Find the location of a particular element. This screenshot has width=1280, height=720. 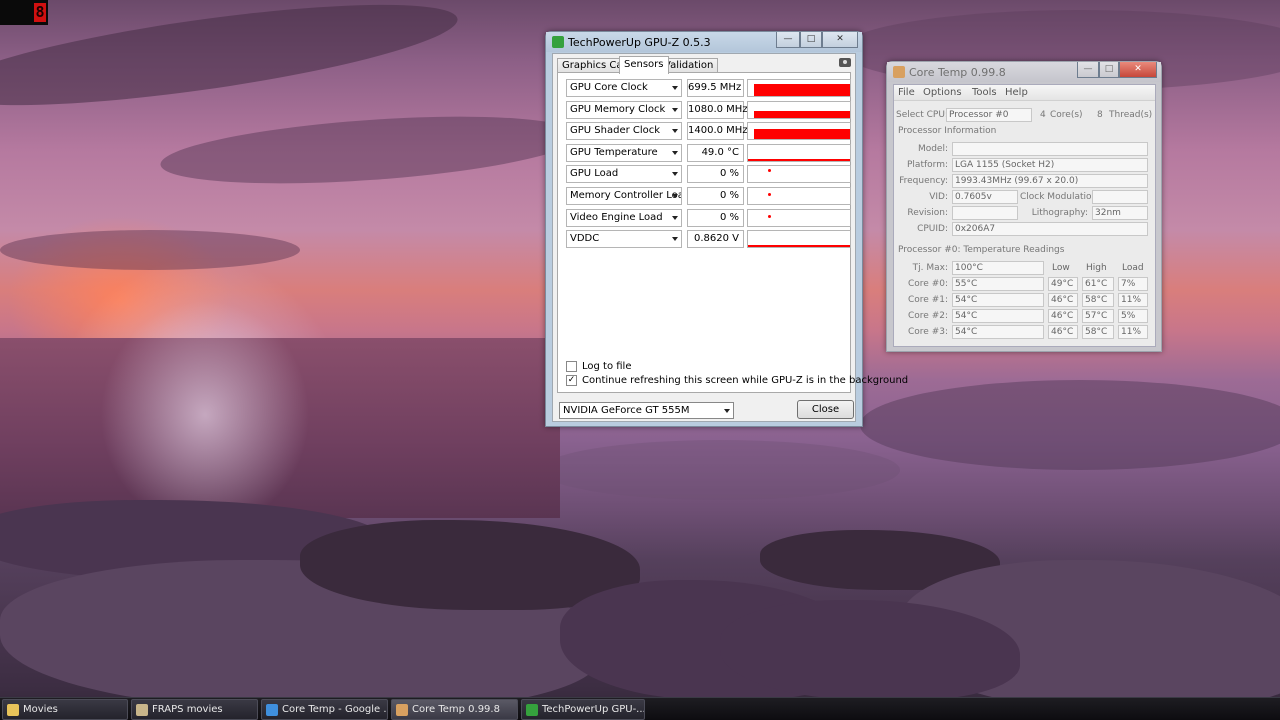

clock-modulation-label: Clock Modulation: is located at coordinates (1060, 197).